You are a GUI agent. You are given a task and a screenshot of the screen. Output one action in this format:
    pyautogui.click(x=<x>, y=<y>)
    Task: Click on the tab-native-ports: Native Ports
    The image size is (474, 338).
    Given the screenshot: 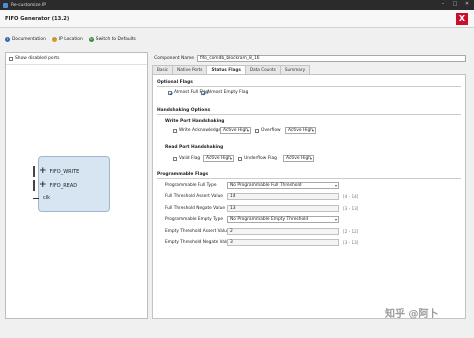 What is the action you would take?
    pyautogui.click(x=190, y=69)
    